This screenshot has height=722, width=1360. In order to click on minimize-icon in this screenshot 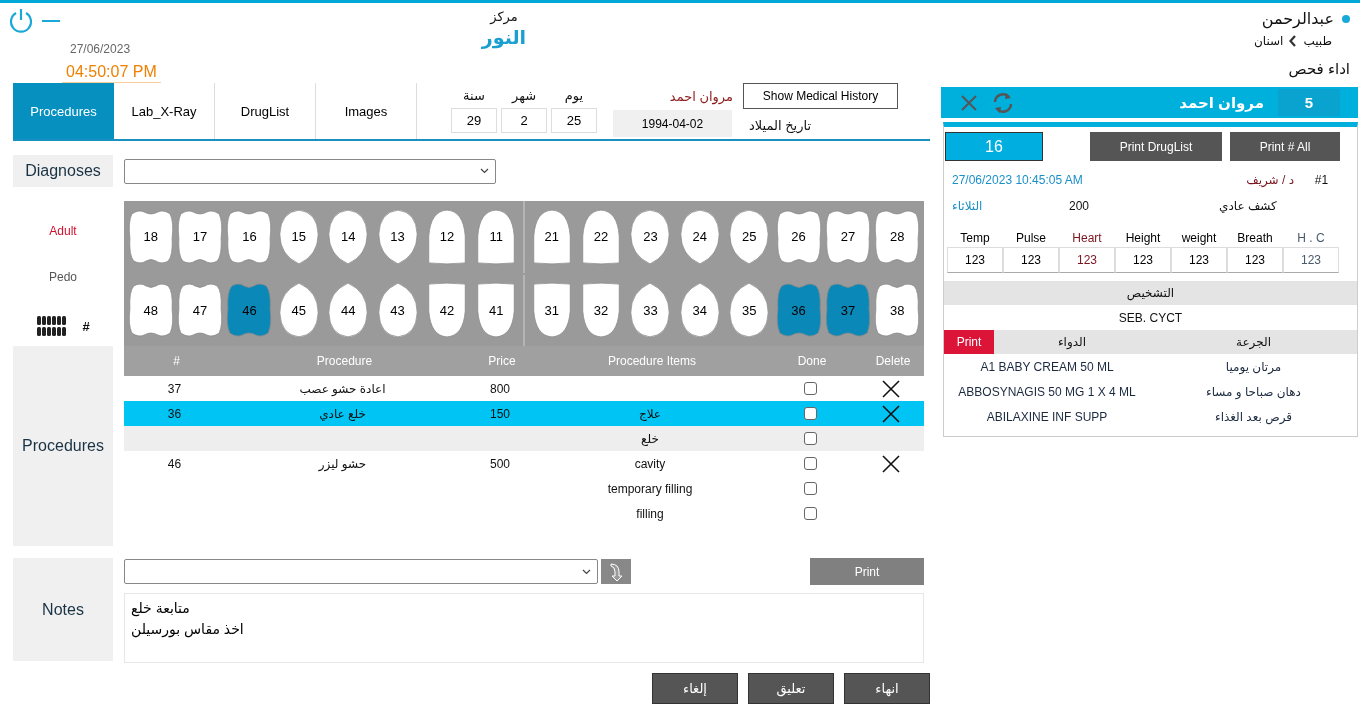, I will do `click(51, 20)`.